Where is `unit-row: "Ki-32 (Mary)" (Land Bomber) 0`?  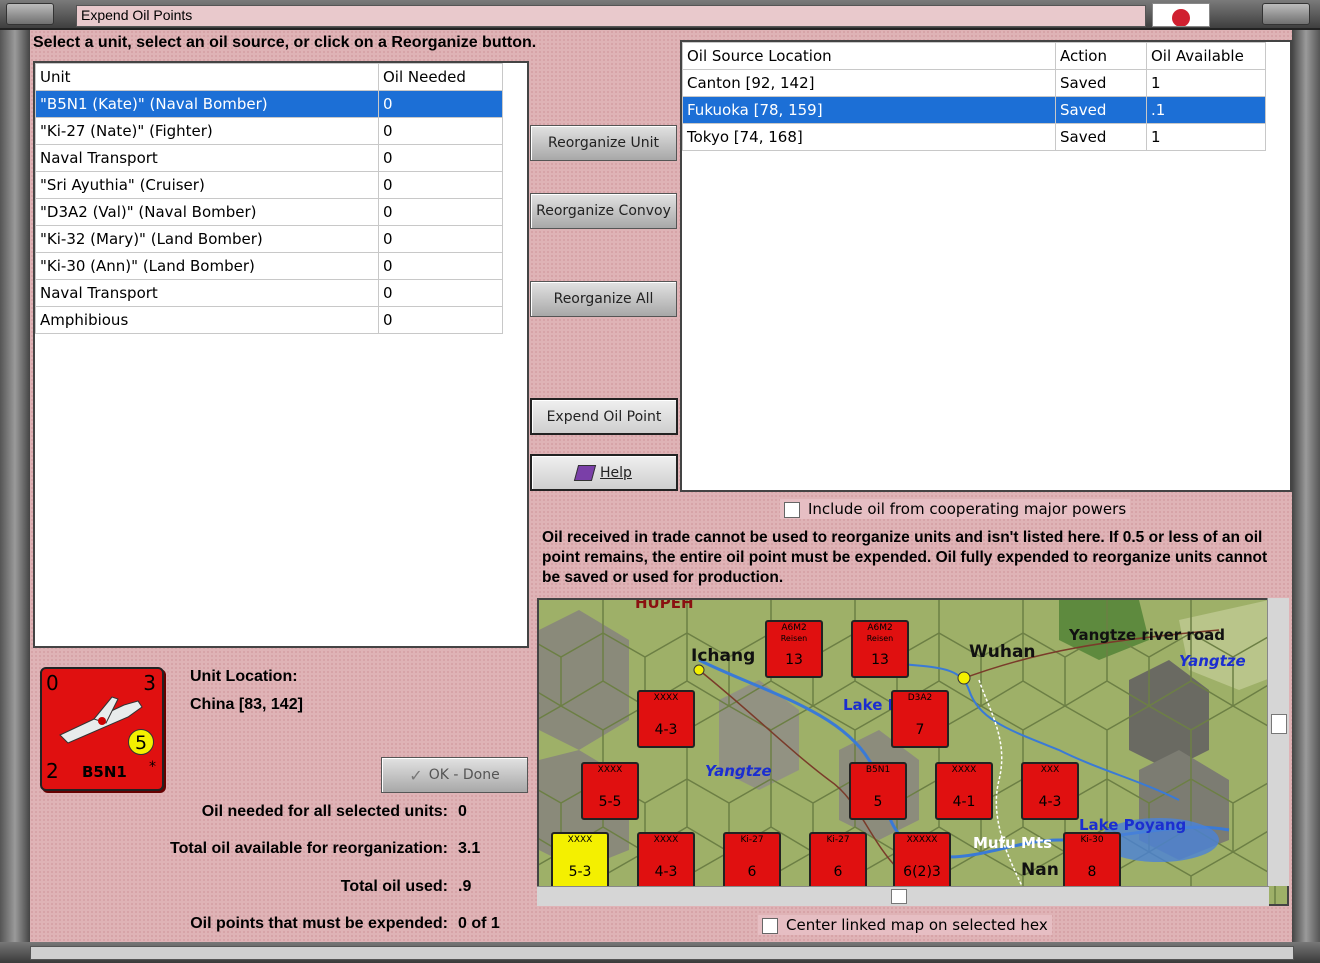
unit-row: "Ki-32 (Mary)" (Land Bomber) 0 is located at coordinates (269, 239).